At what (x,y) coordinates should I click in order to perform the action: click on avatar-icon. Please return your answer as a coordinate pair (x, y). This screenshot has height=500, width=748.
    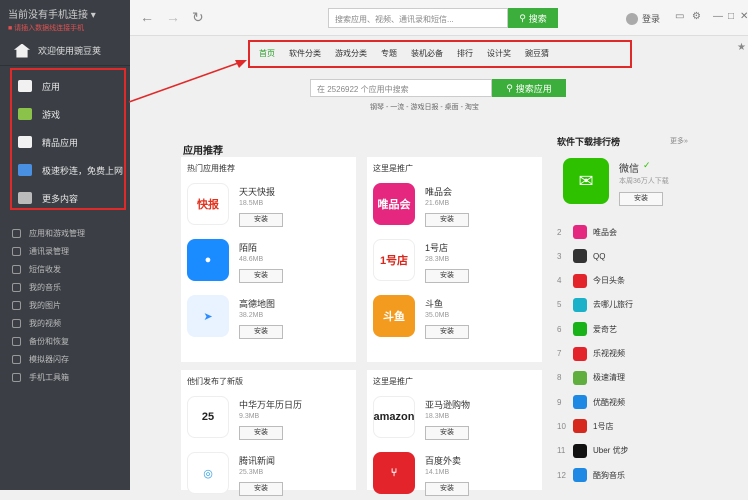
    Looking at the image, I should click on (632, 18).